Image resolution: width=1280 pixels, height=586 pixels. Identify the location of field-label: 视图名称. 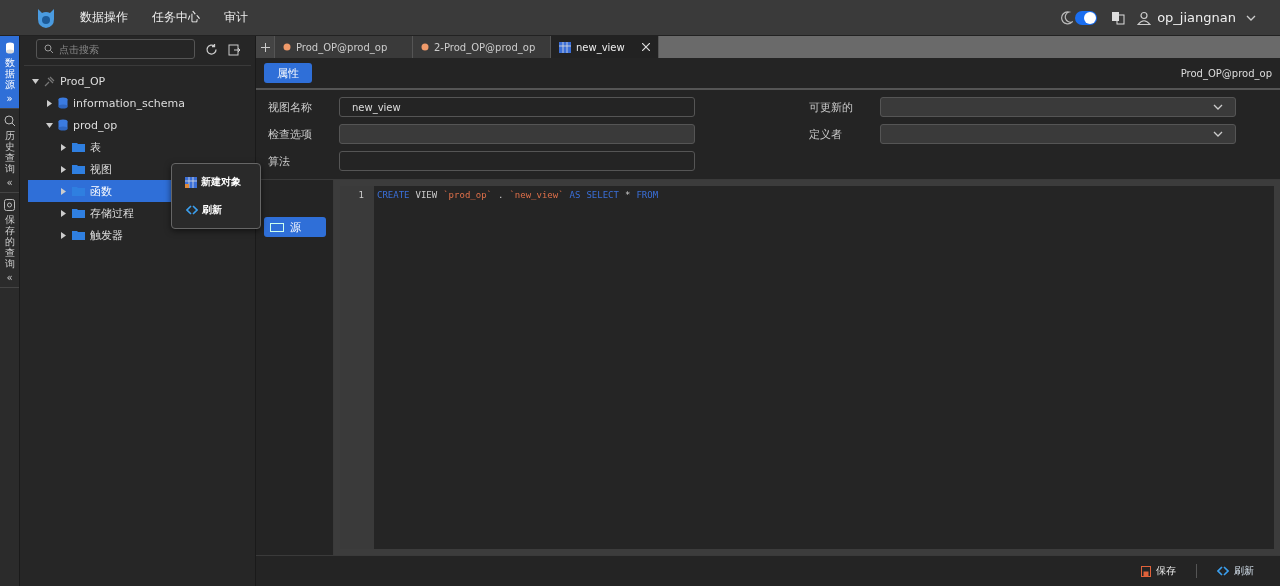
(290, 107).